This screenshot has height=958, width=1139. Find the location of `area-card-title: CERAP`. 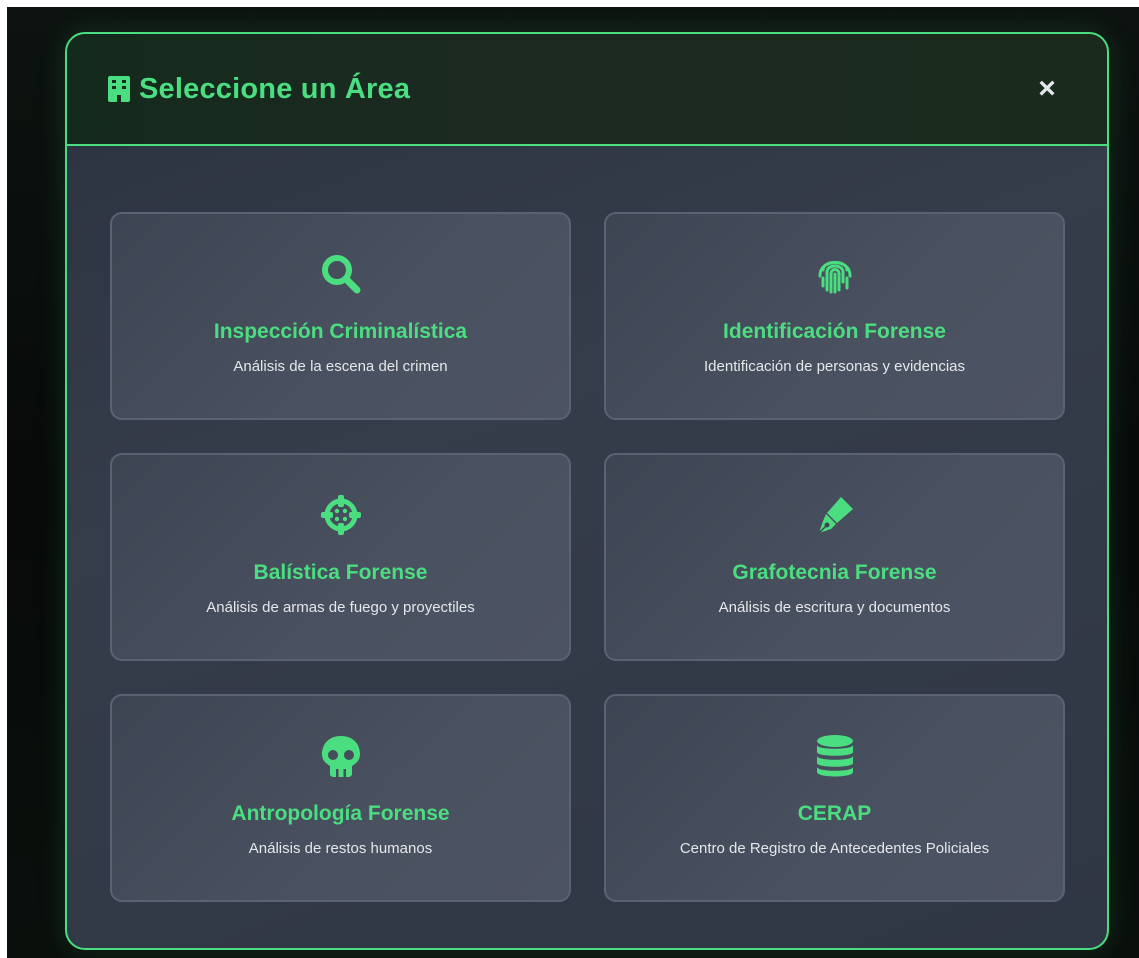

area-card-title: CERAP is located at coordinates (834, 813).